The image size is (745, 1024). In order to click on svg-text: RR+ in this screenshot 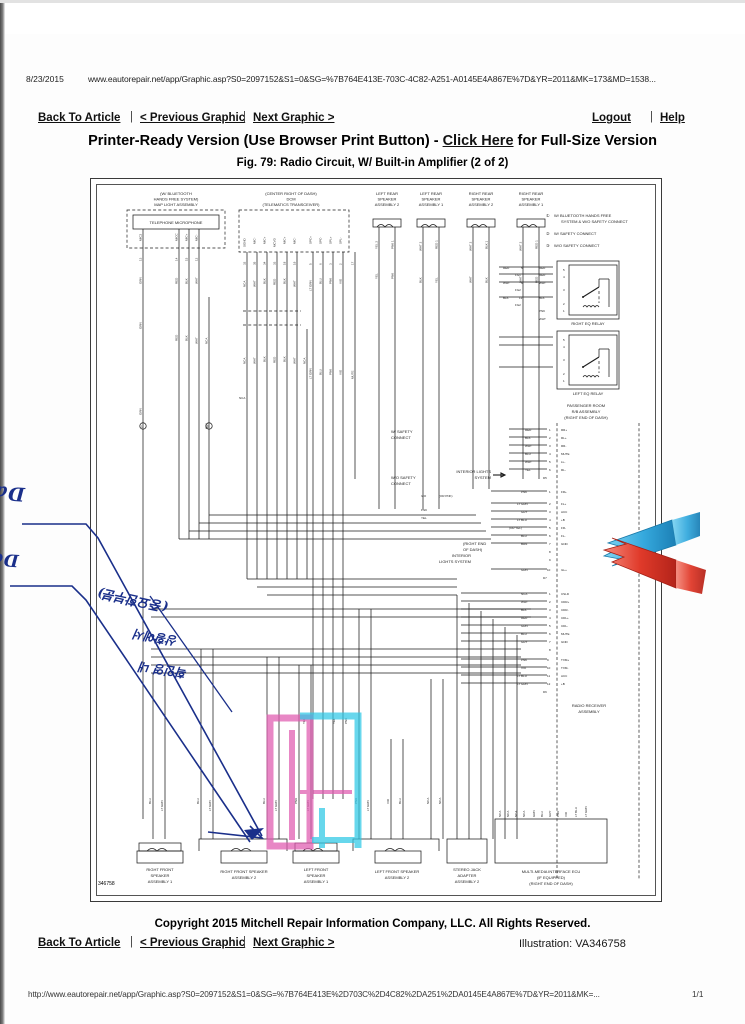, I will do `click(564, 430)`.